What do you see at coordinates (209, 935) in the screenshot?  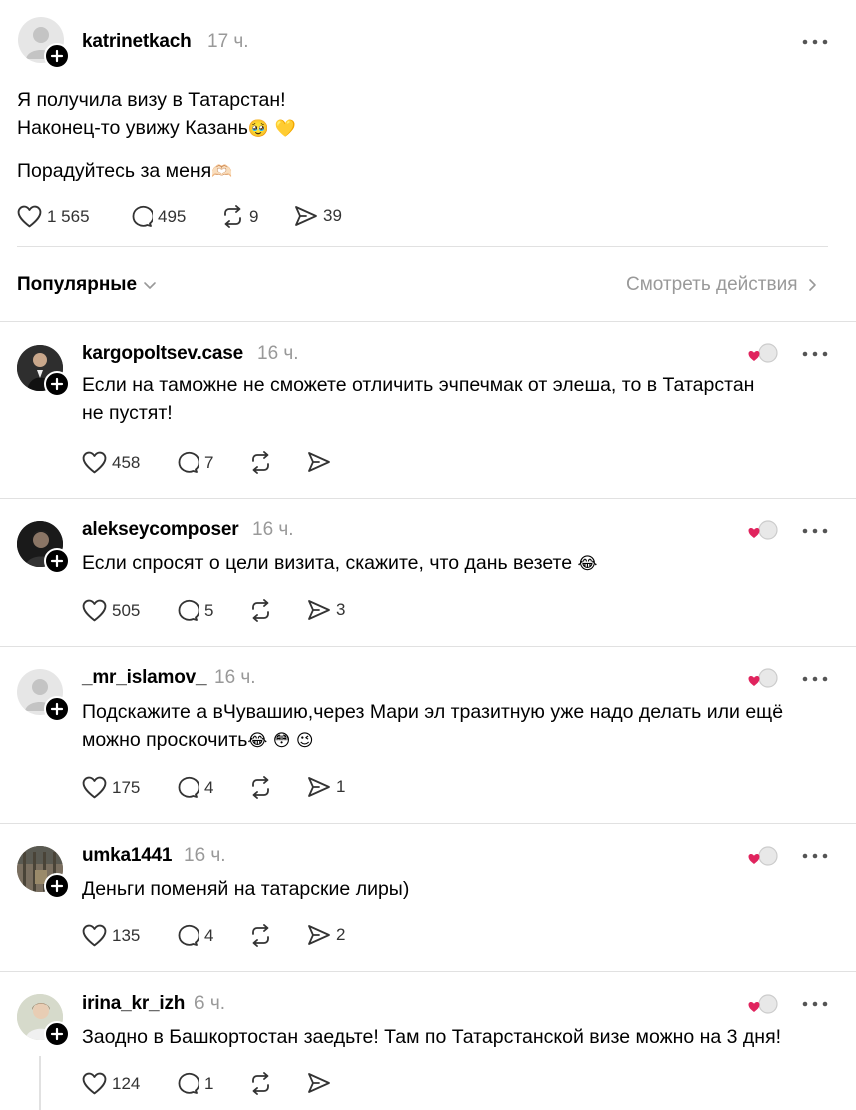 I see `comment-count: 4` at bounding box center [209, 935].